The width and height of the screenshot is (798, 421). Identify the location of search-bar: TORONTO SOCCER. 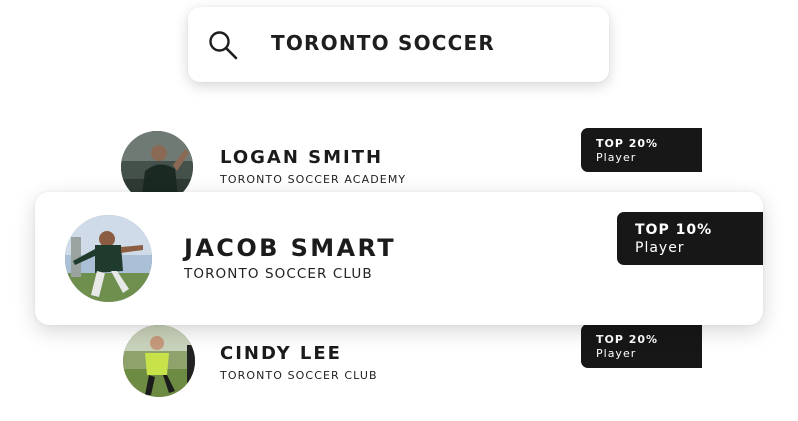
(398, 44).